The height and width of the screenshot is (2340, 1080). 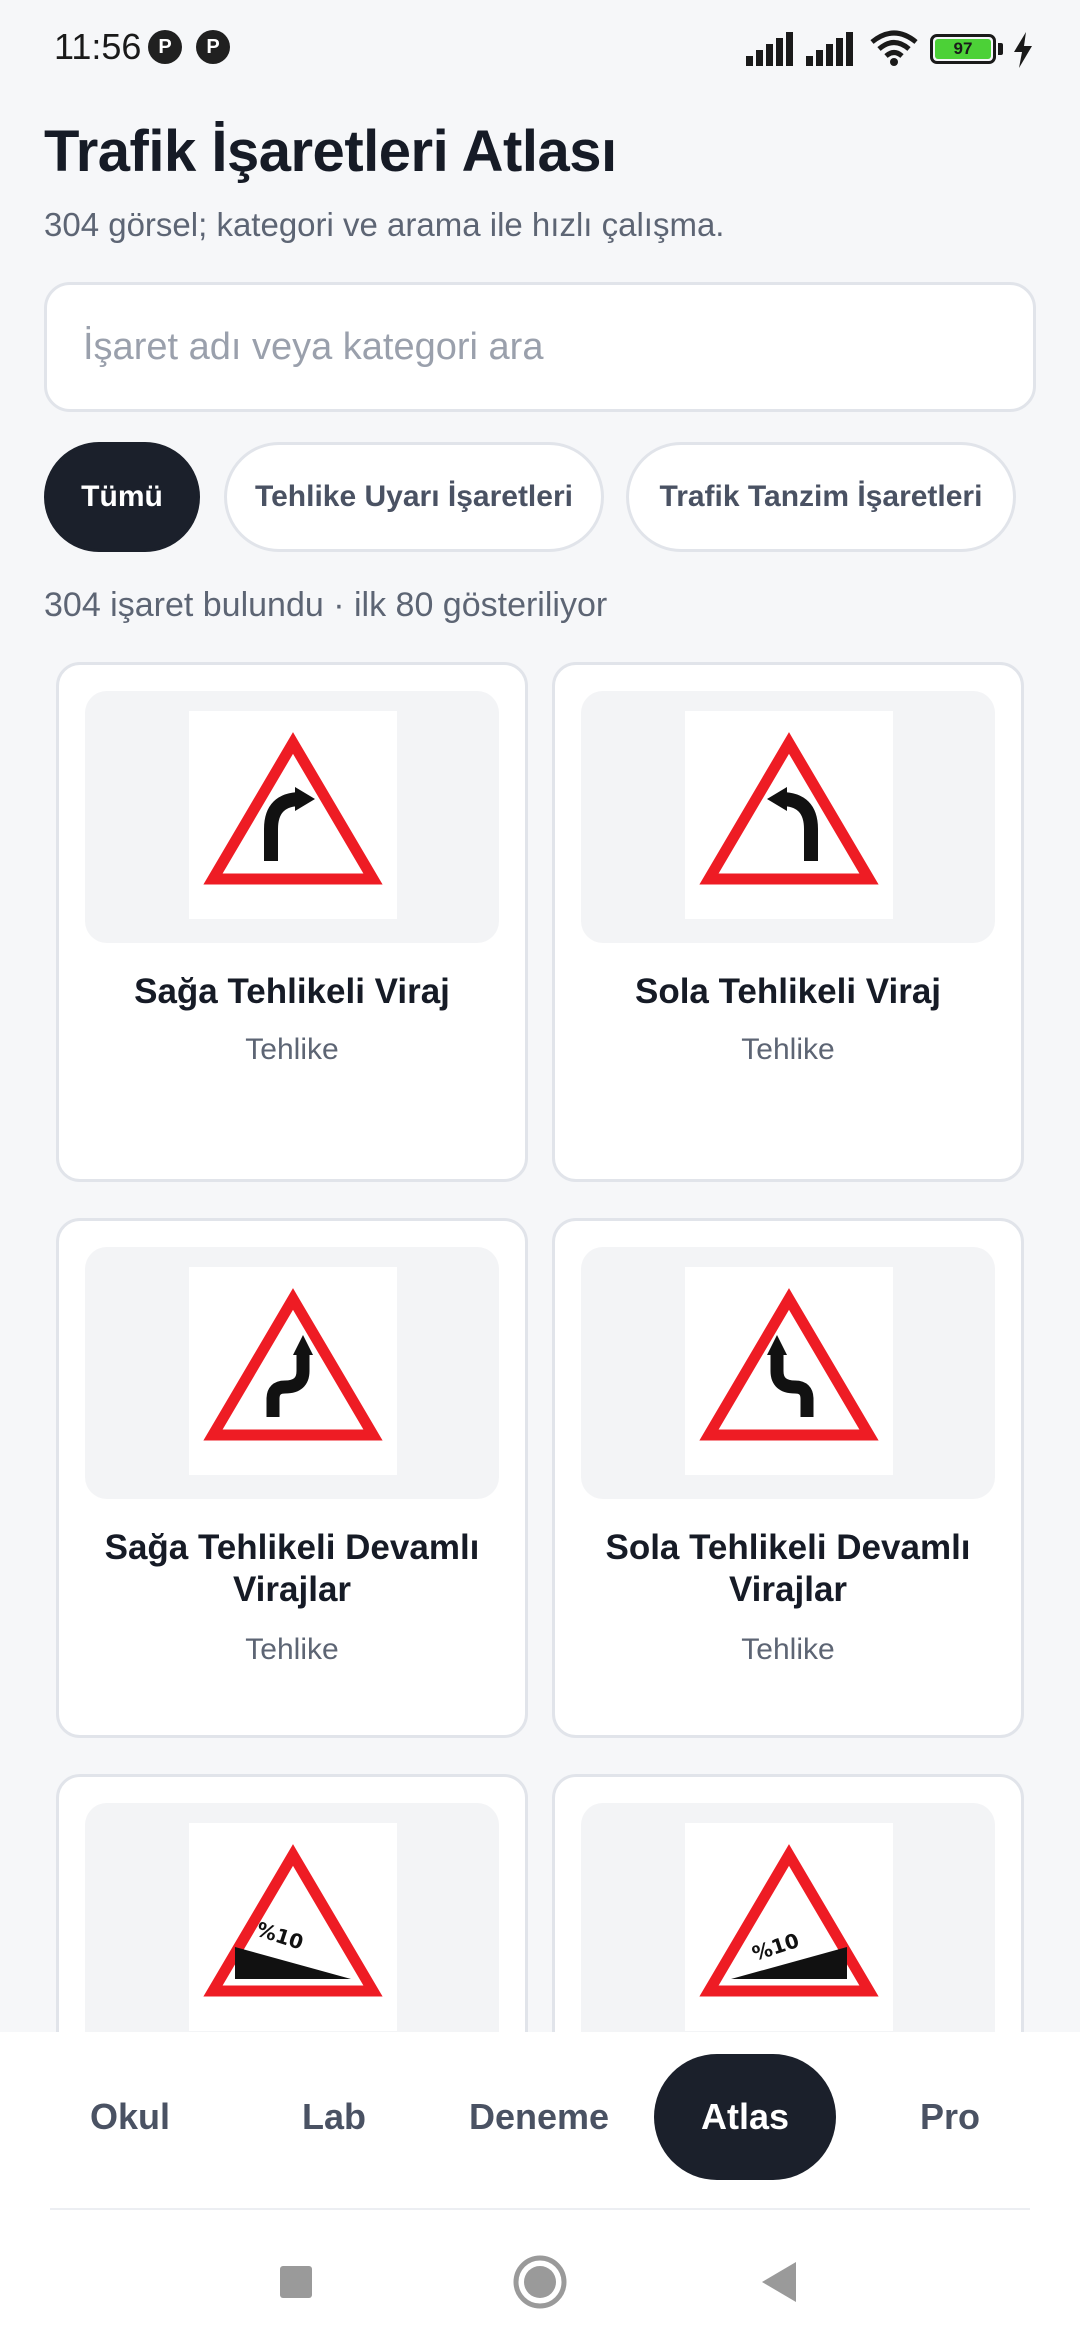 I want to click on page-title: Trafik İşaretleri Atlası, so click(x=330, y=151).